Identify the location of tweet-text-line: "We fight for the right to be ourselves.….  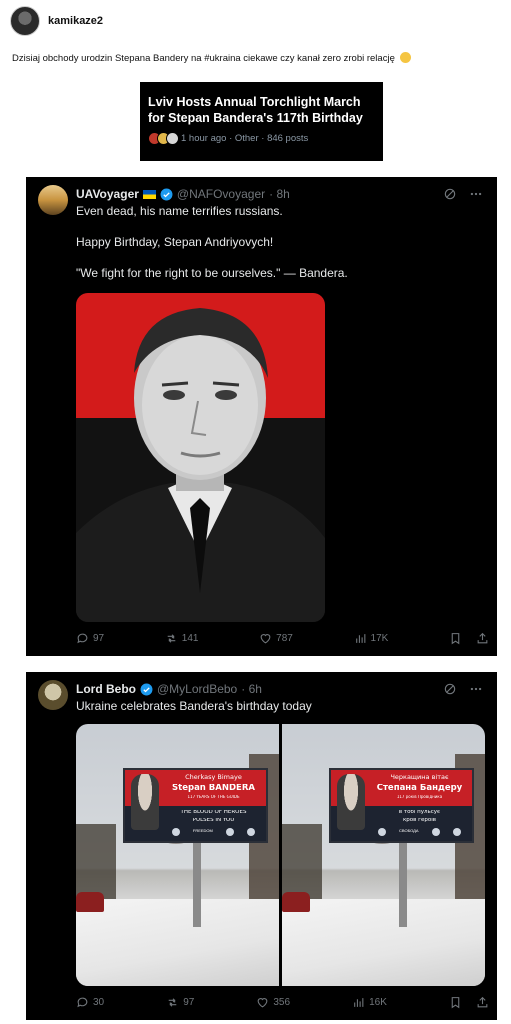
(212, 273).